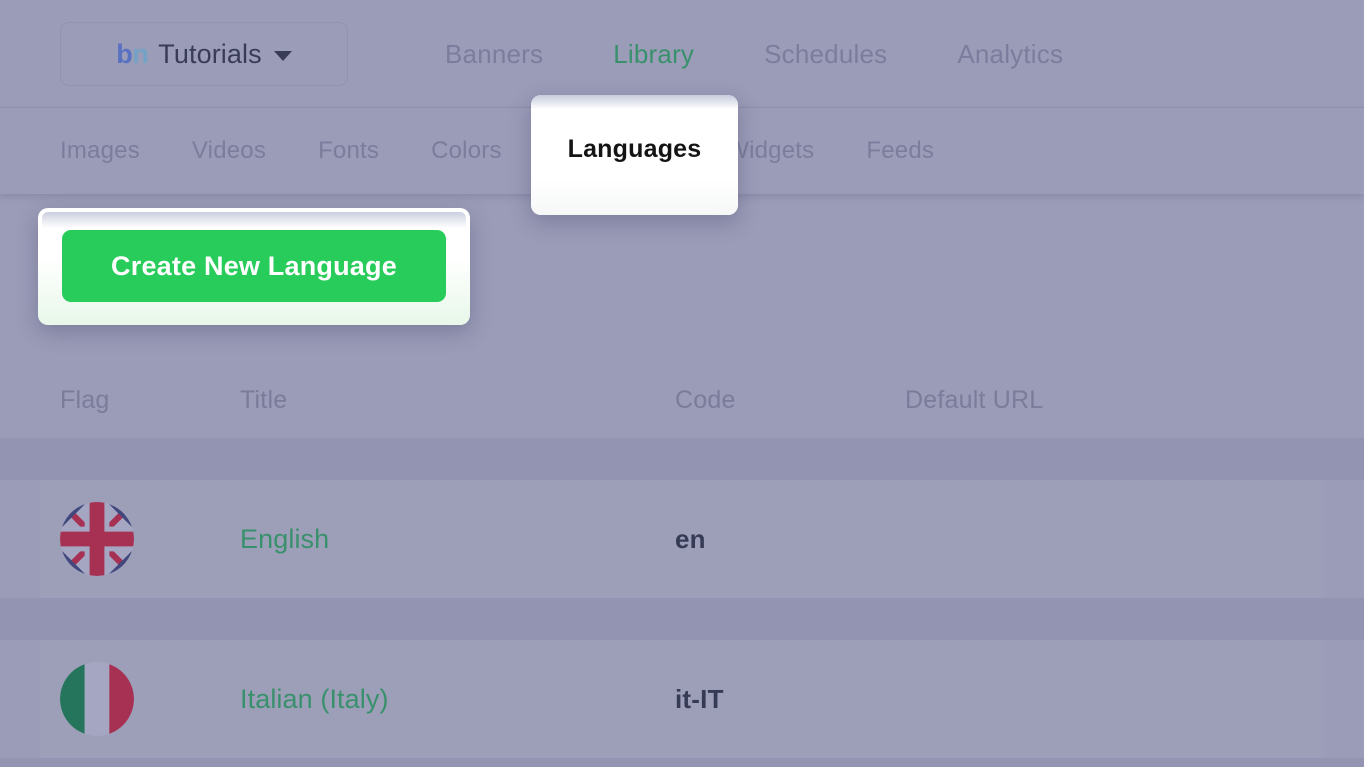 Image resolution: width=1364 pixels, height=767 pixels. What do you see at coordinates (705, 399) in the screenshot?
I see `column-header-code: Code` at bounding box center [705, 399].